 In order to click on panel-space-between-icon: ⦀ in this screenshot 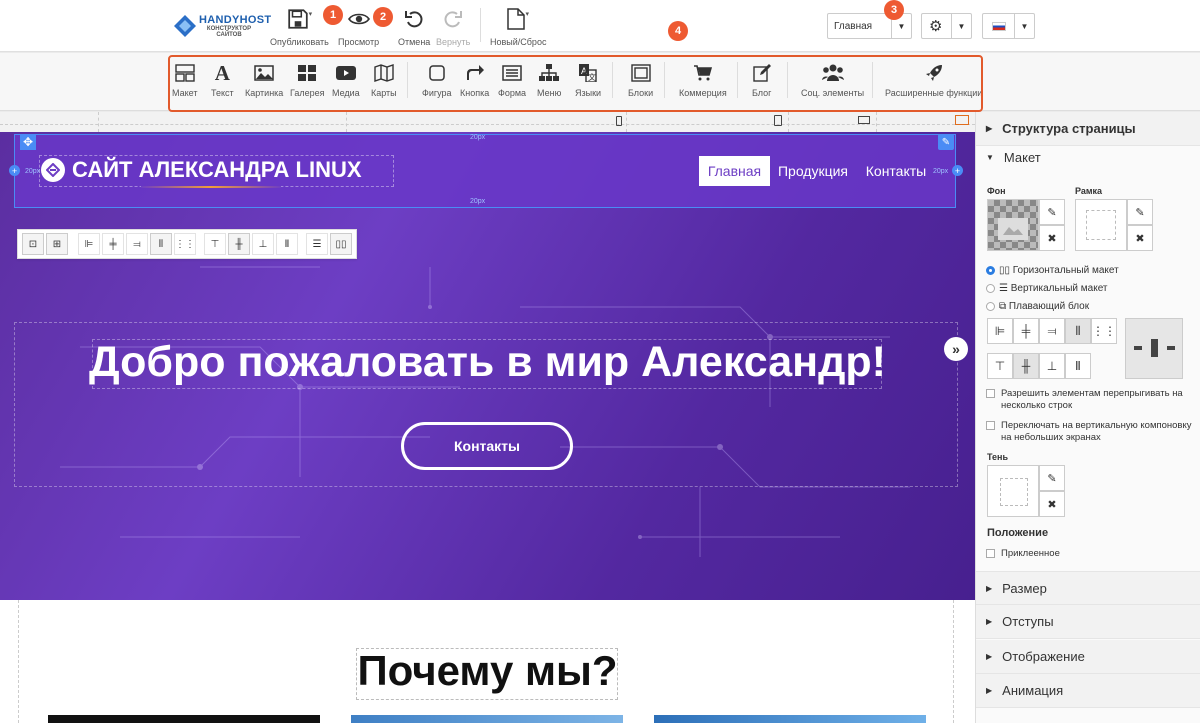, I will do `click(1078, 331)`.